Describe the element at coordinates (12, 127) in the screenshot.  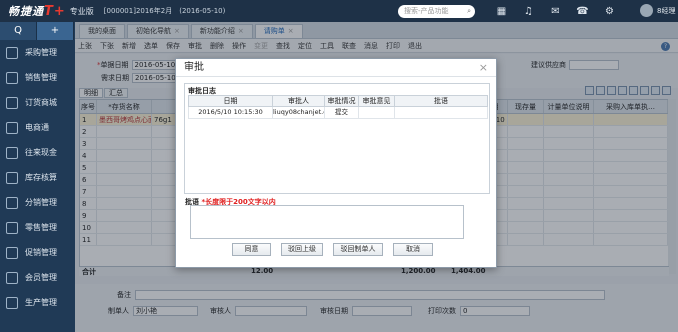
I see `ecommerce-icon` at that location.